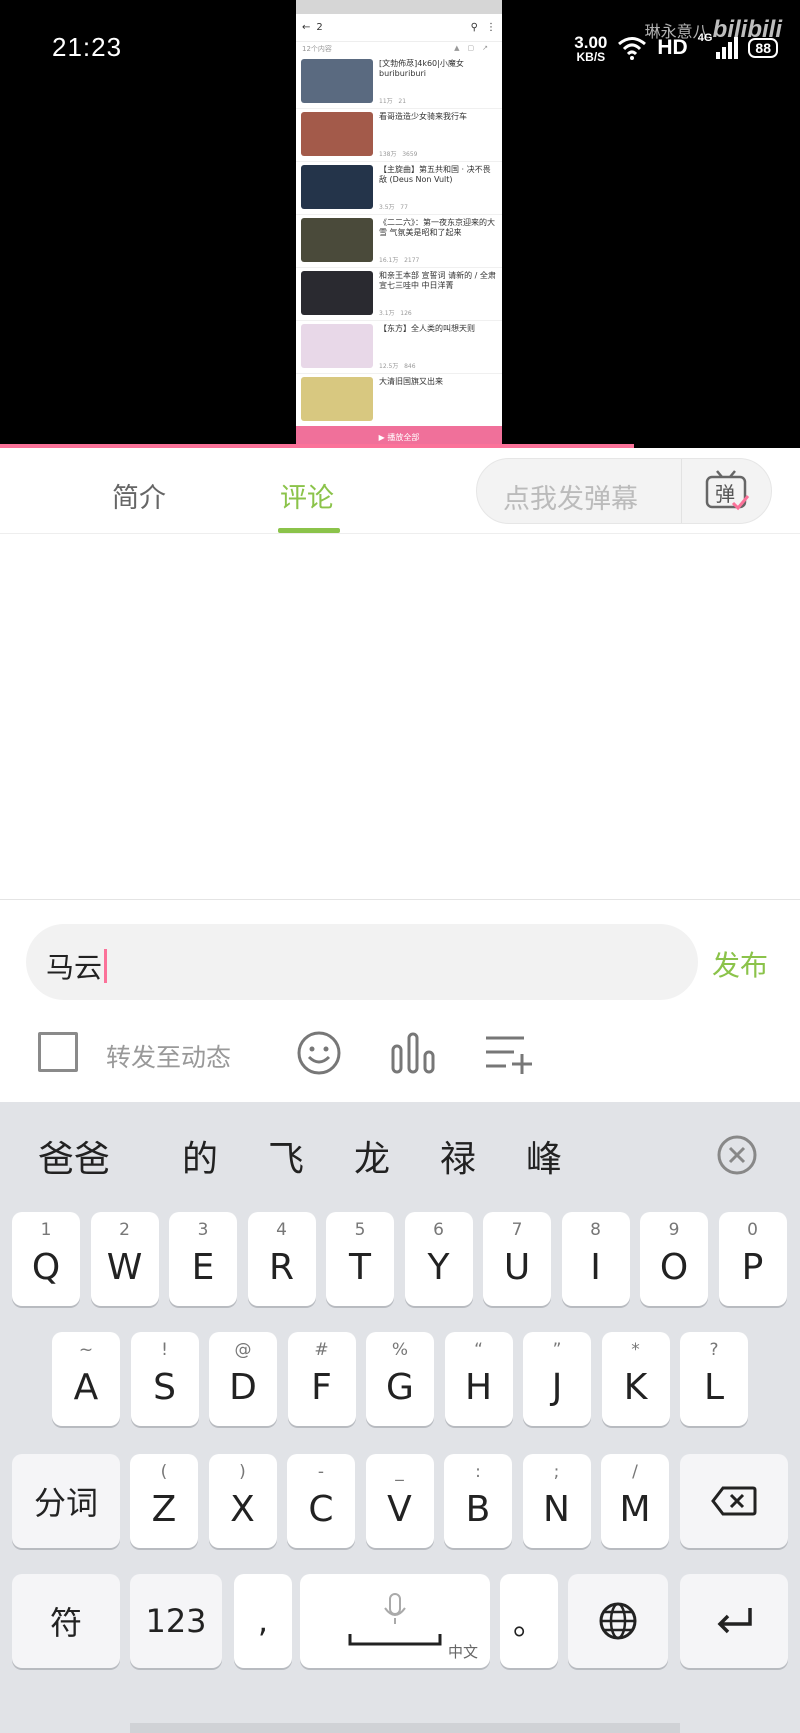 This screenshot has width=800, height=1733. What do you see at coordinates (399, 294) in the screenshot?
I see `video-list-item: 和亲王本部 宣誓词 请新的 / 全肃宣七三哇中 中日洋菁 3.1万 126` at bounding box center [399, 294].